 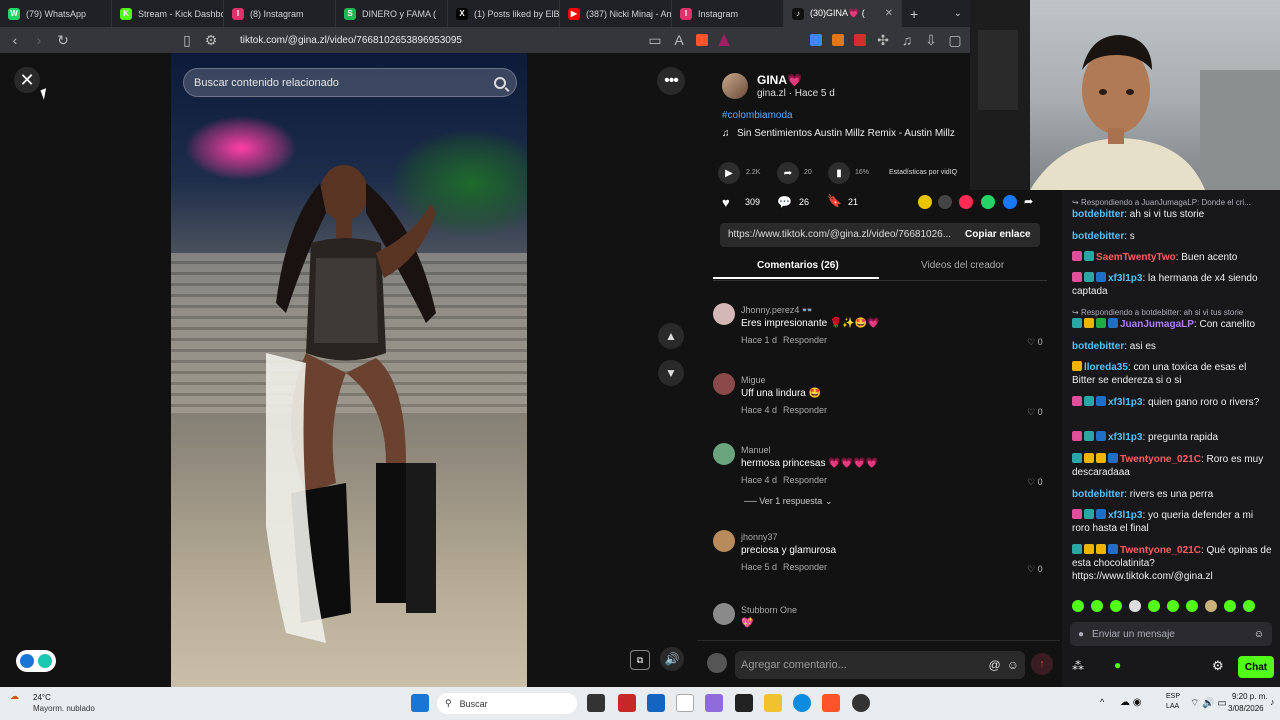 What do you see at coordinates (1272, 702) in the screenshot?
I see `notification-bell-icon: ♪` at bounding box center [1272, 702].